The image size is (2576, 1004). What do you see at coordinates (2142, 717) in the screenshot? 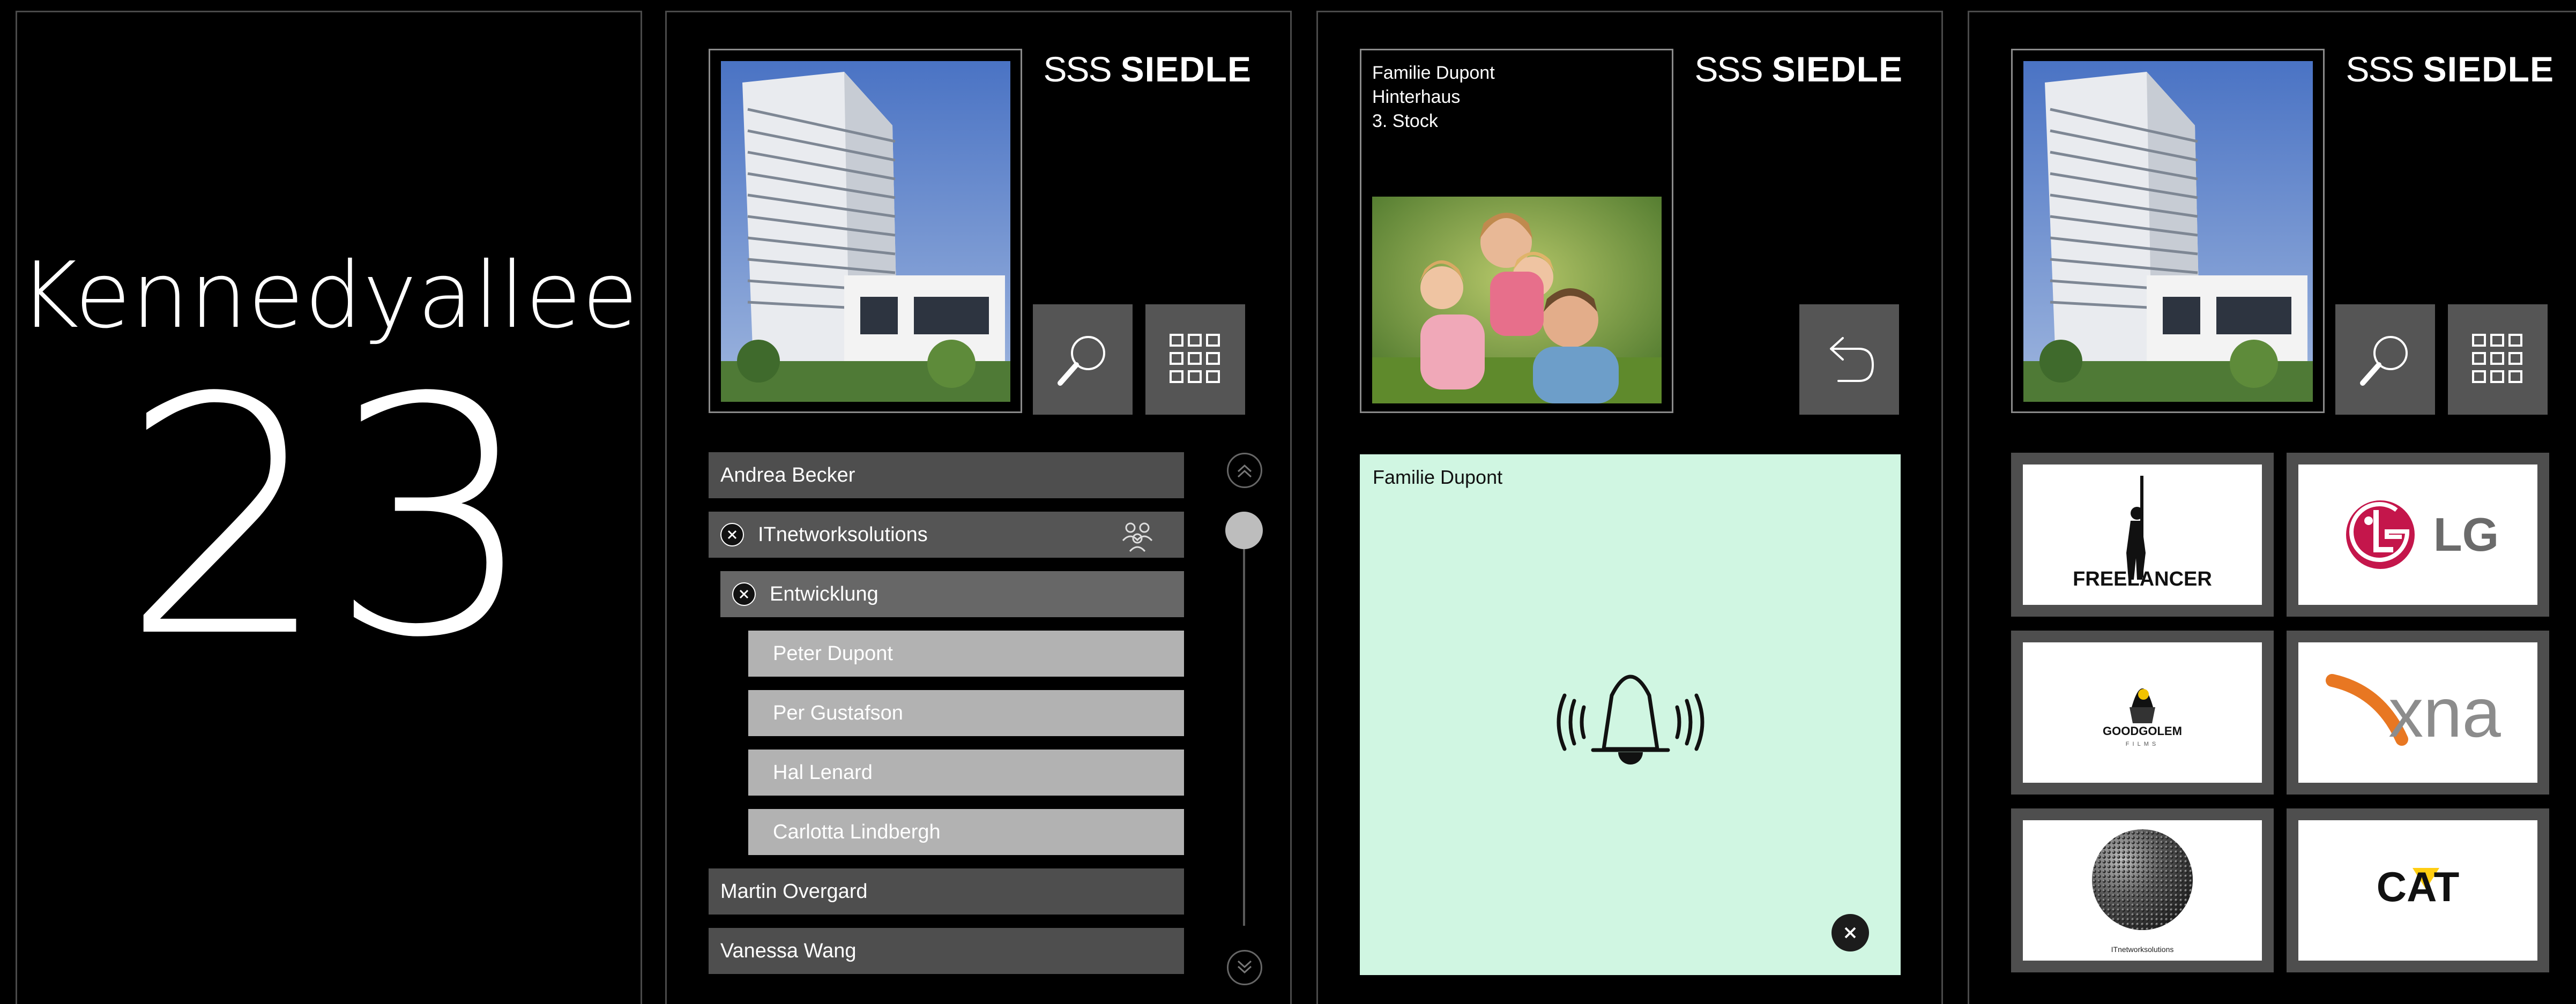
I see `goodgolem-logo: GOODGOLEM FILMS` at bounding box center [2142, 717].